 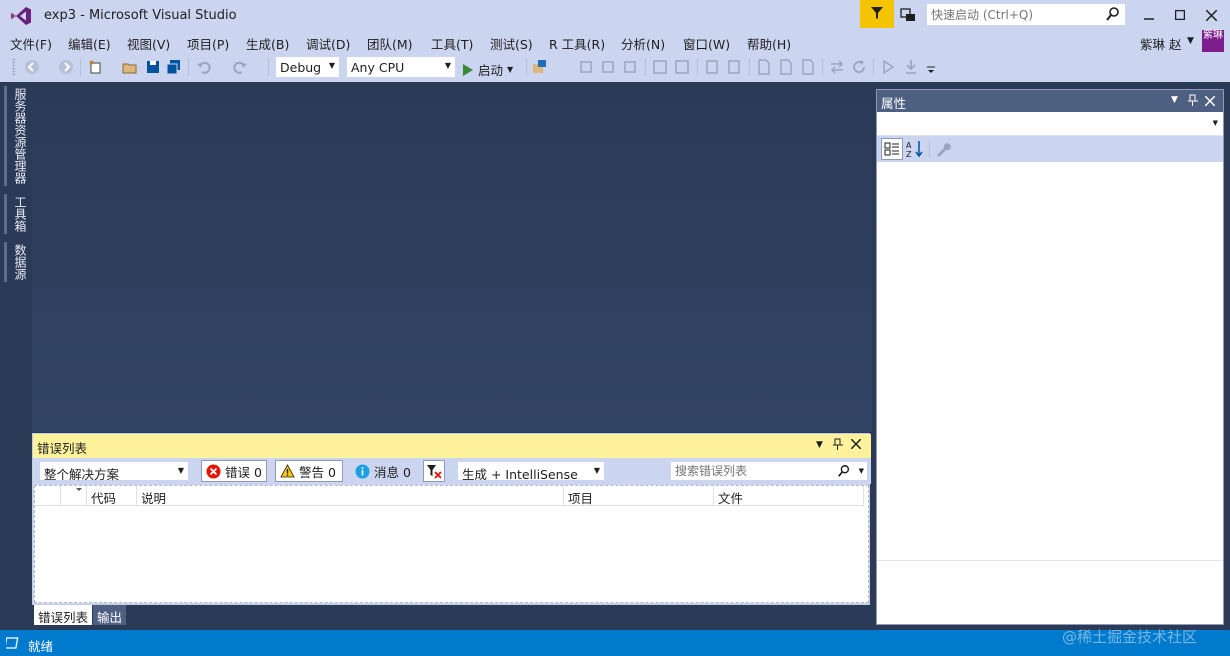 I want to click on menu-help: 帮助(H), so click(x=769, y=43).